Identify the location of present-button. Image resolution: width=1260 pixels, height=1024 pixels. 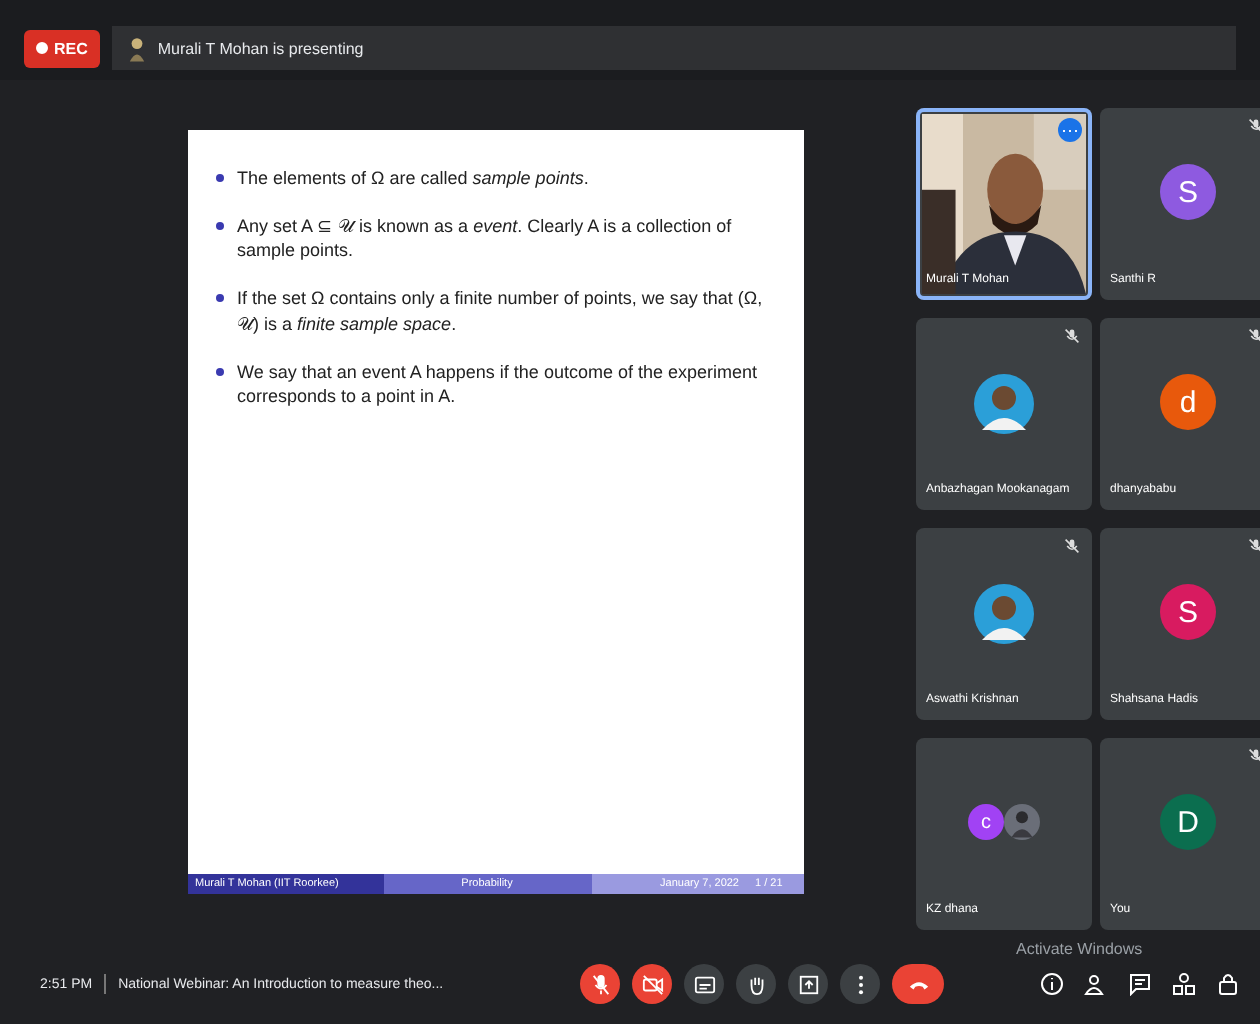
(808, 984).